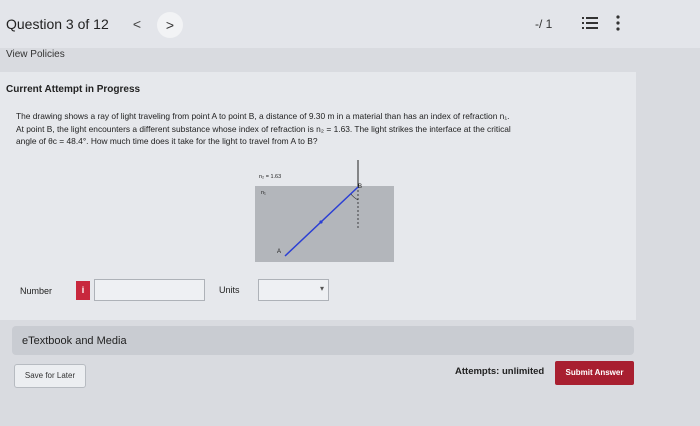 This screenshot has height=426, width=700. I want to click on attempts-status: Attempts: unlimited, so click(500, 371).